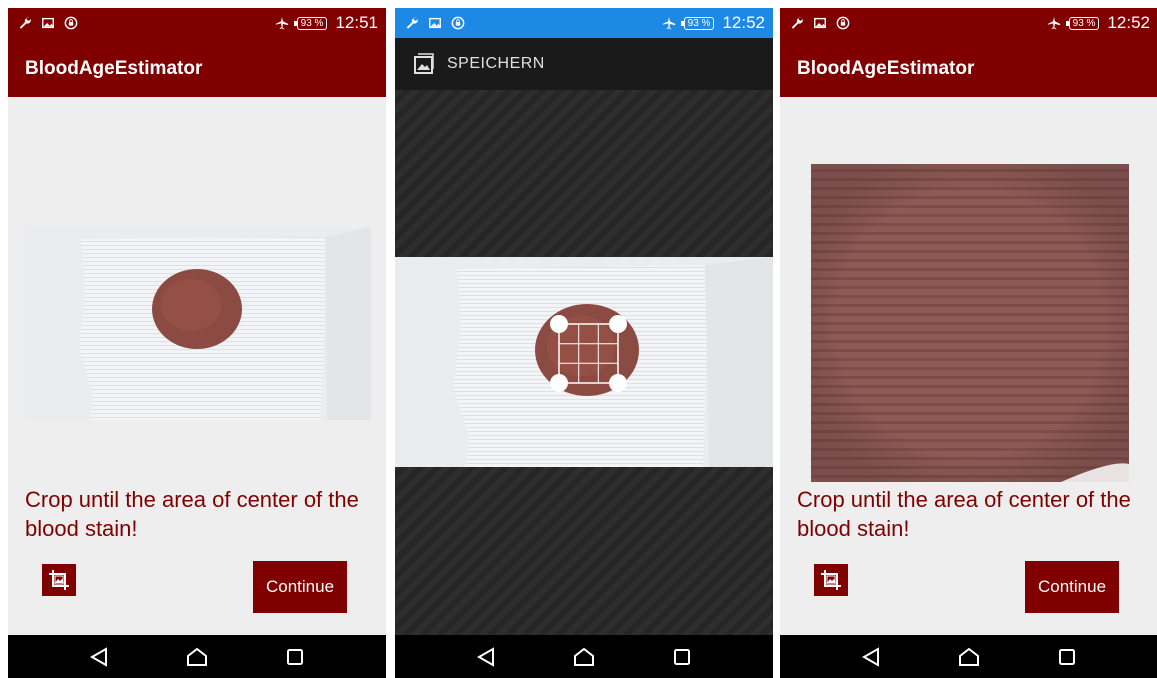 This screenshot has height=678, width=1157. Describe the element at coordinates (496, 64) in the screenshot. I see `save-button-label: SPEICHERN` at that location.